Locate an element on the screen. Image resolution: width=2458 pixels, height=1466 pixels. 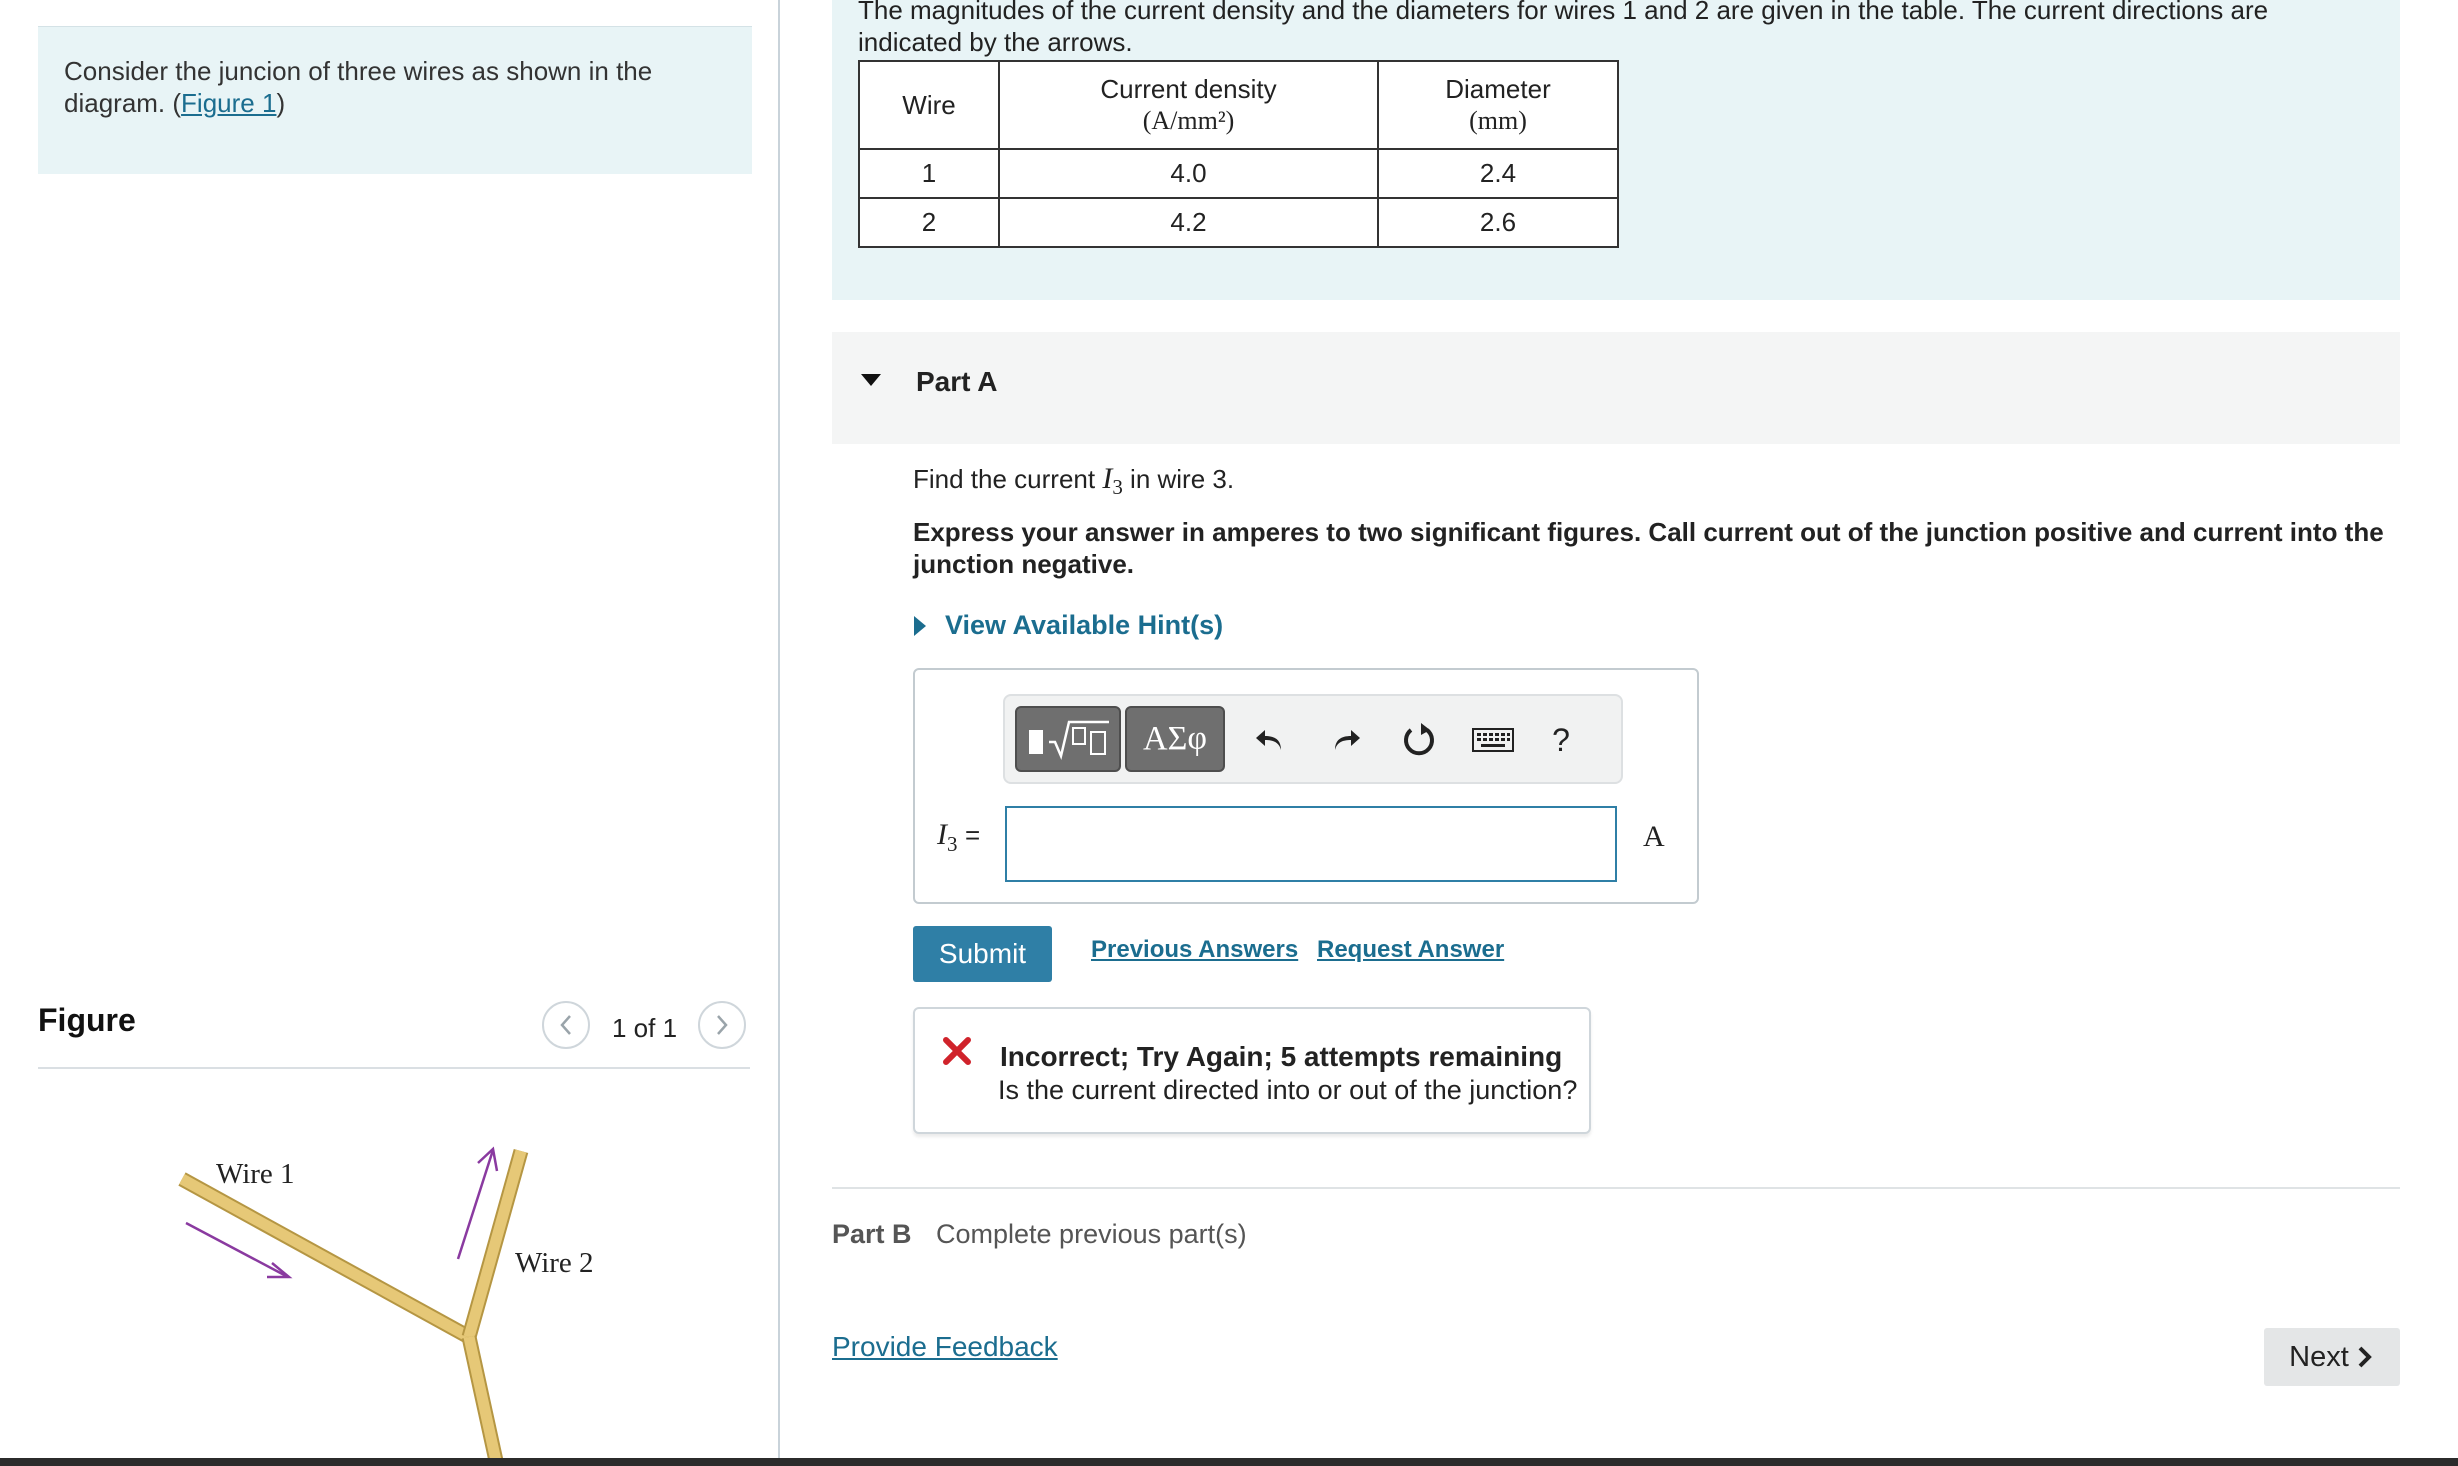
cell-diameter: 2.4 is located at coordinates (1498, 173).